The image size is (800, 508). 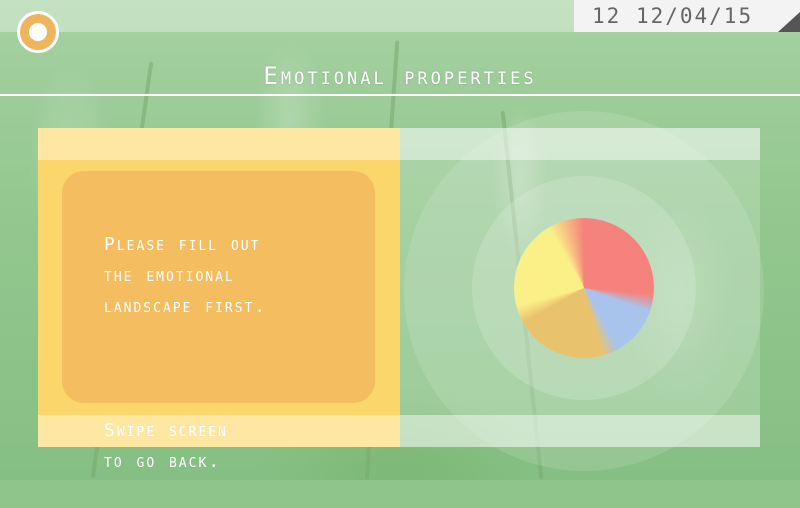 What do you see at coordinates (219, 144) in the screenshot?
I see `left-panel-top-strip` at bounding box center [219, 144].